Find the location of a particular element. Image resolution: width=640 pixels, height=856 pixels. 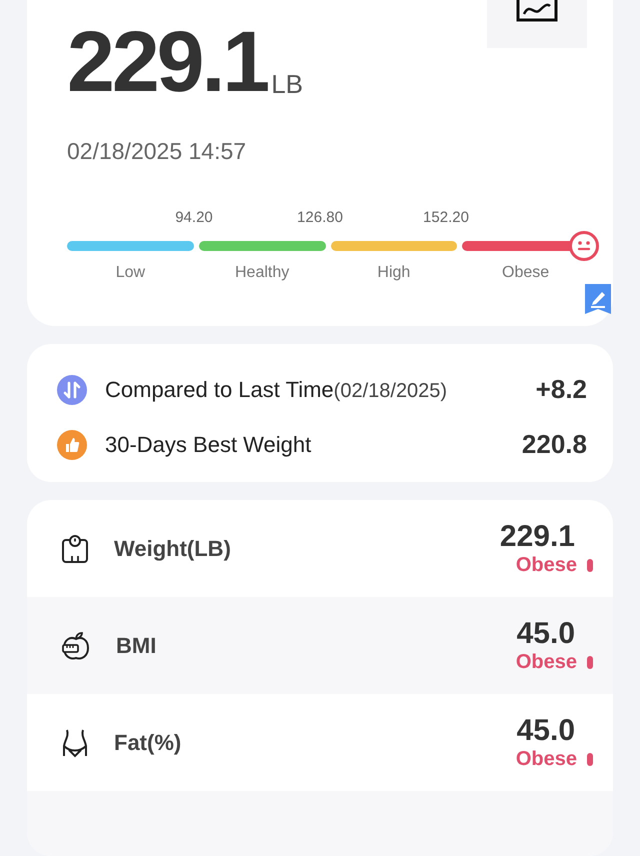

waist-icon is located at coordinates (75, 743).